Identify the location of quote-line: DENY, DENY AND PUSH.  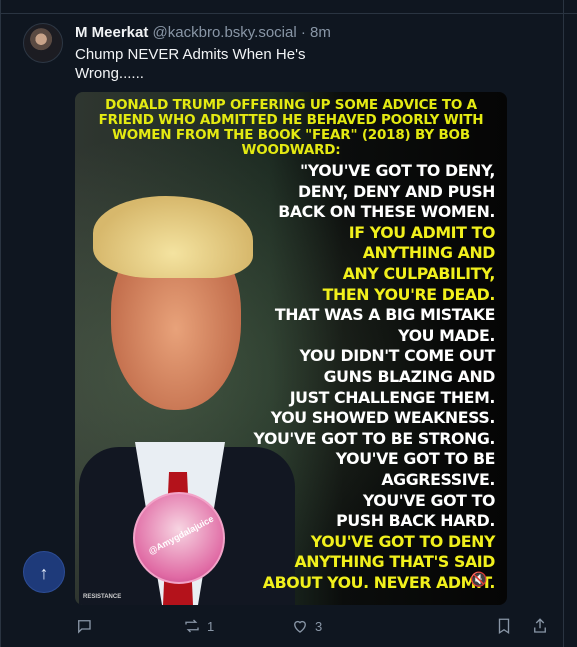
(396, 191).